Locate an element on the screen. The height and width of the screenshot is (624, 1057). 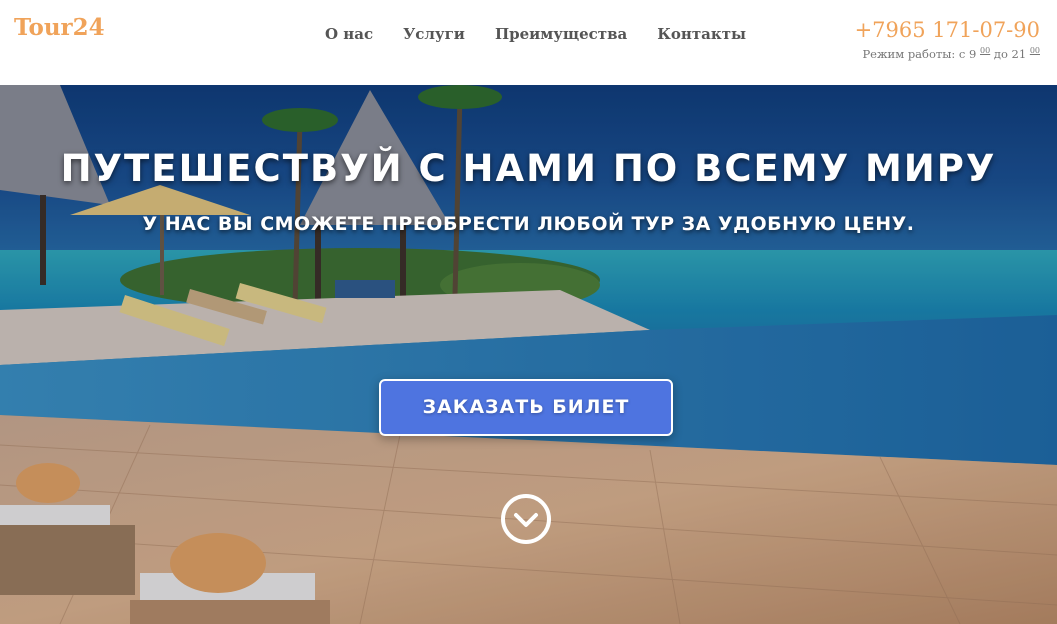
order-ticket-button: ЗАКАЗАТЬ БИЛЕТ is located at coordinates (526, 407).